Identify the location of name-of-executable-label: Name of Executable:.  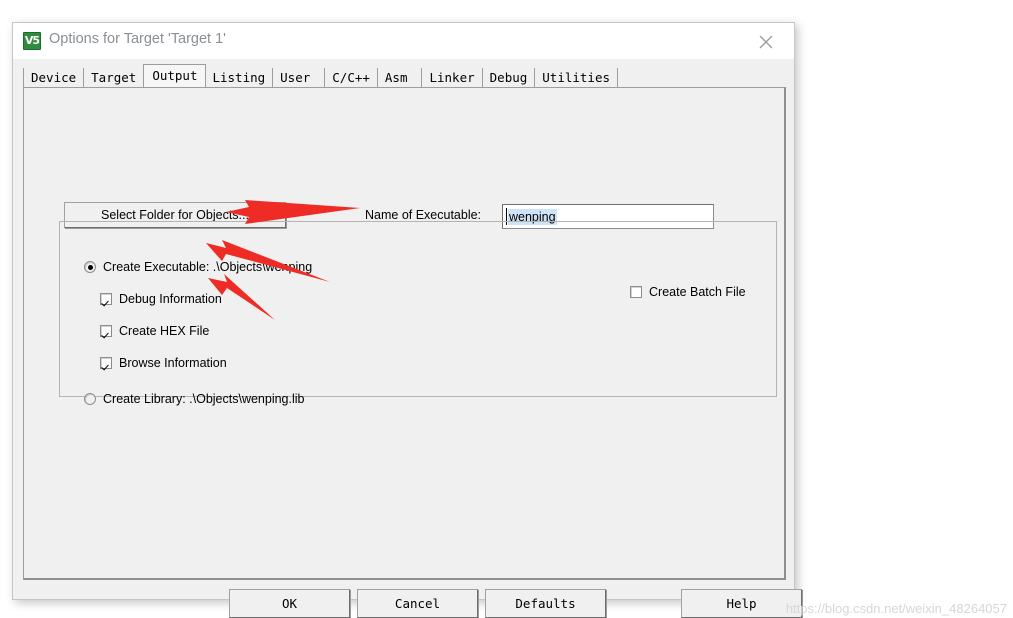
(423, 215).